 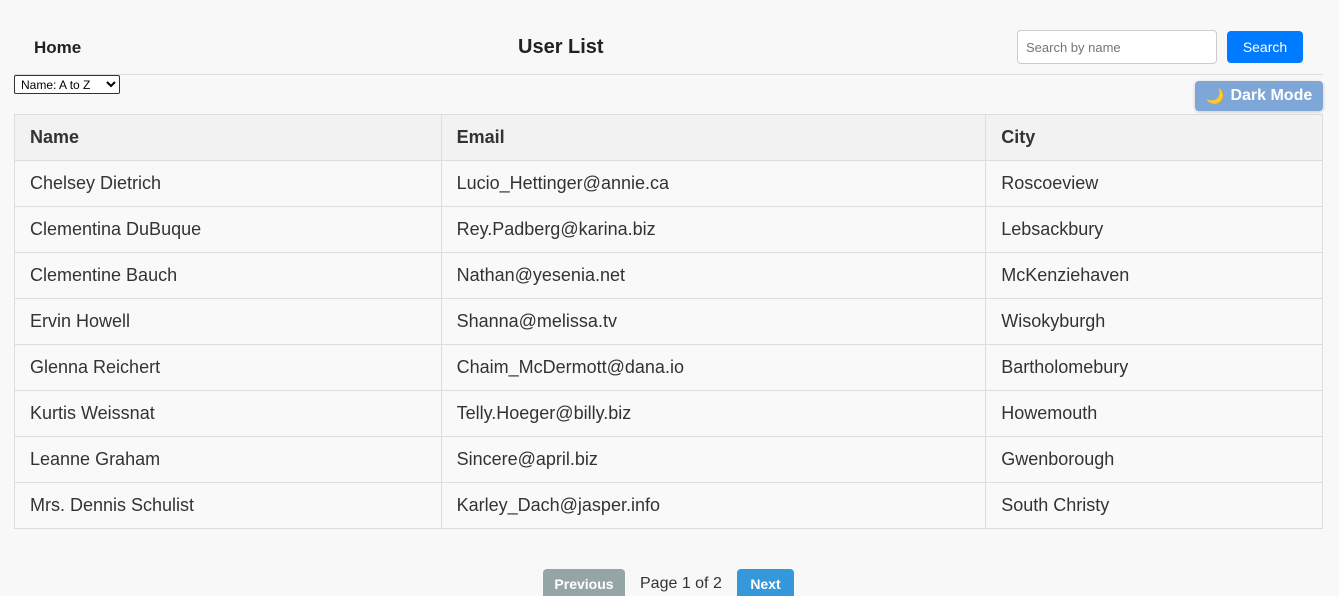 What do you see at coordinates (1271, 95) in the screenshot?
I see `dark-mode-label: Dark Mode` at bounding box center [1271, 95].